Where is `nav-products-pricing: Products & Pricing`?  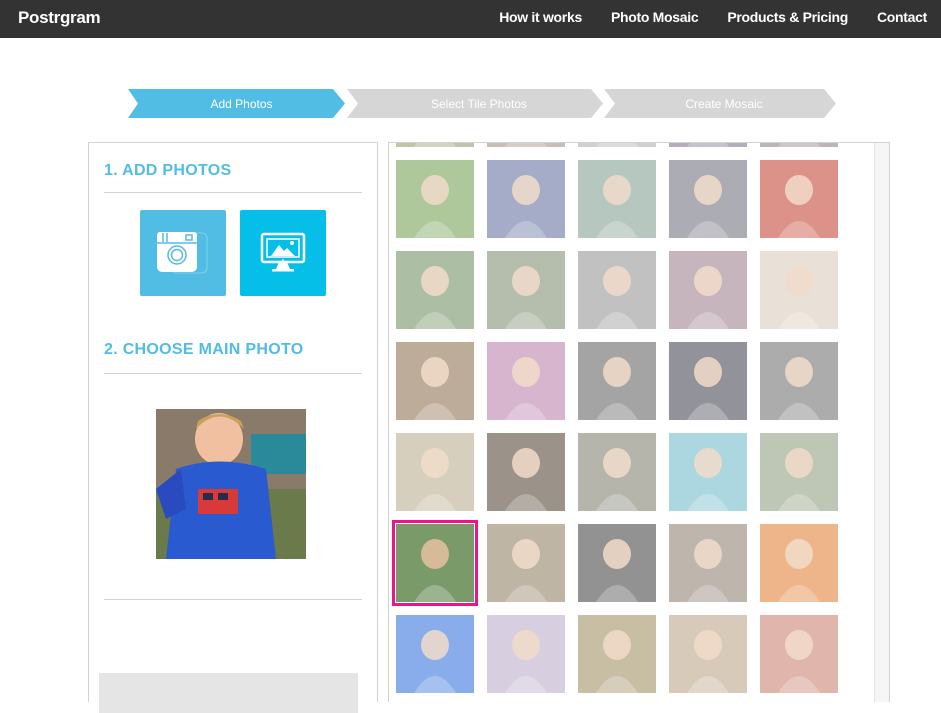
nav-products-pricing: Products & Pricing is located at coordinates (787, 17).